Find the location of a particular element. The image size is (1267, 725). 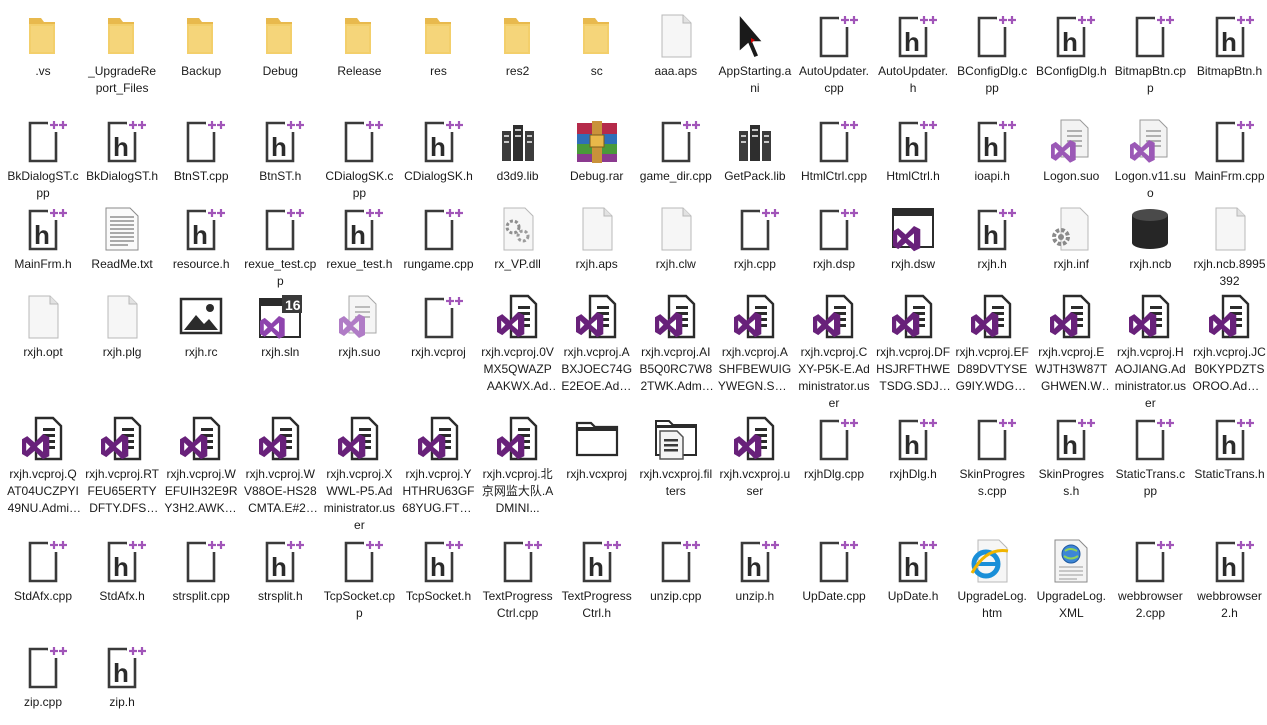

file-item: h BConfigDlg.h is located at coordinates (1071, 46).